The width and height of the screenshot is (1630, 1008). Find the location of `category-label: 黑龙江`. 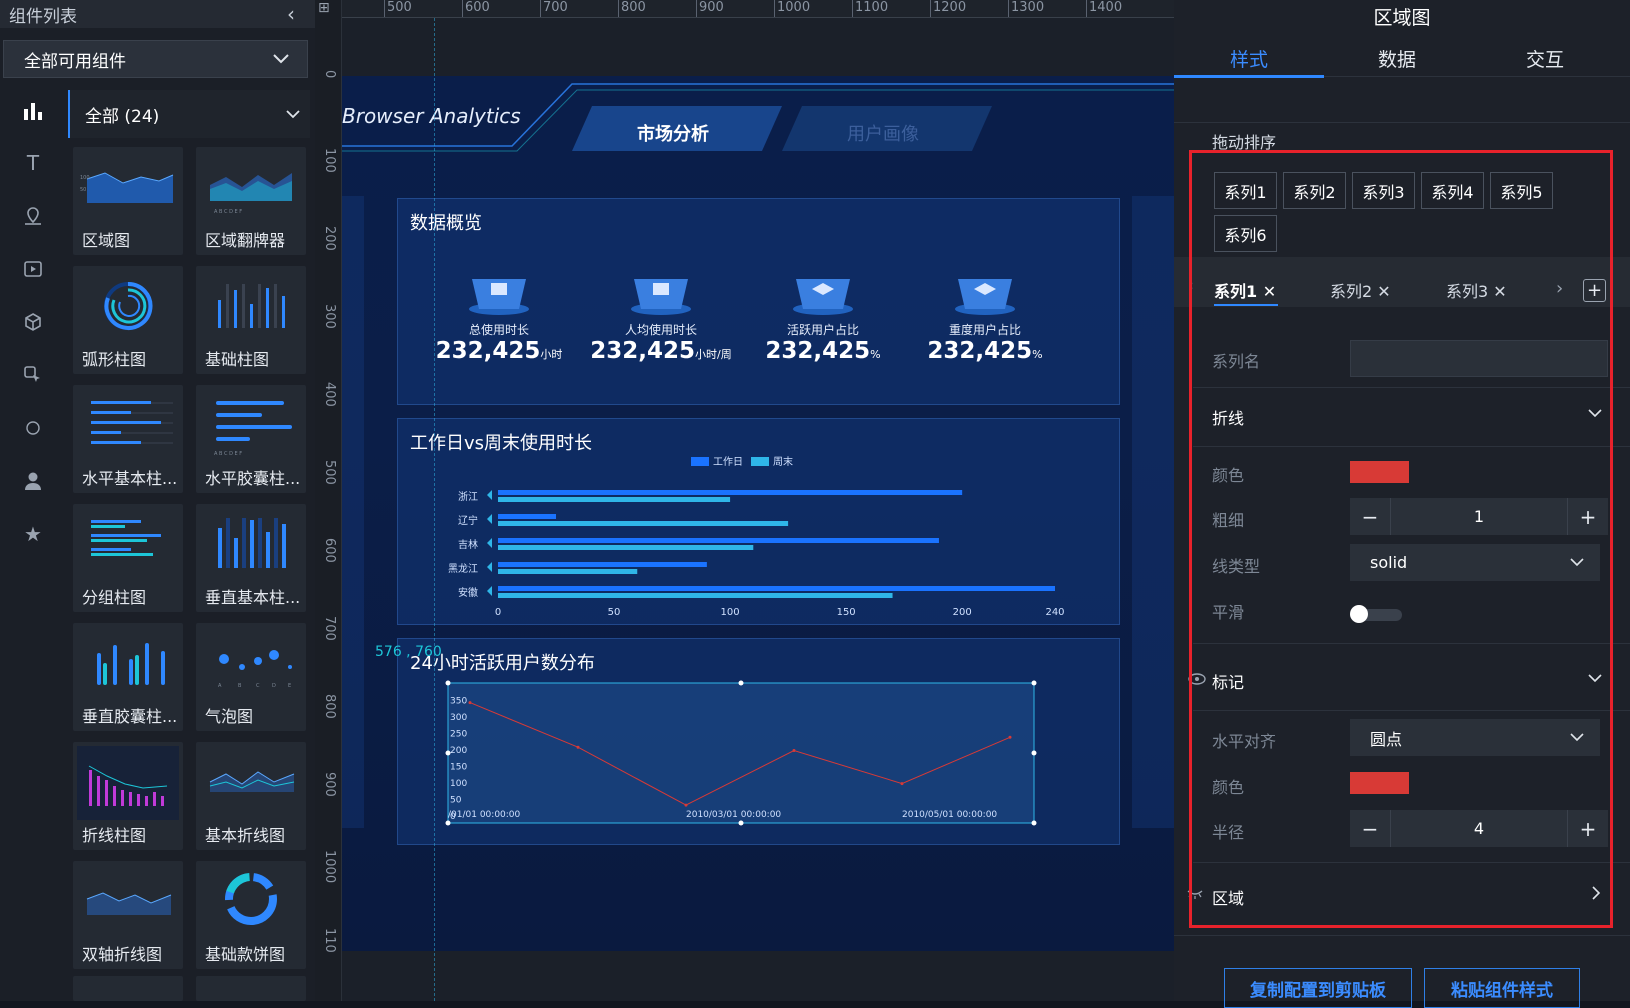

category-label: 黑龙江 is located at coordinates (463, 568).